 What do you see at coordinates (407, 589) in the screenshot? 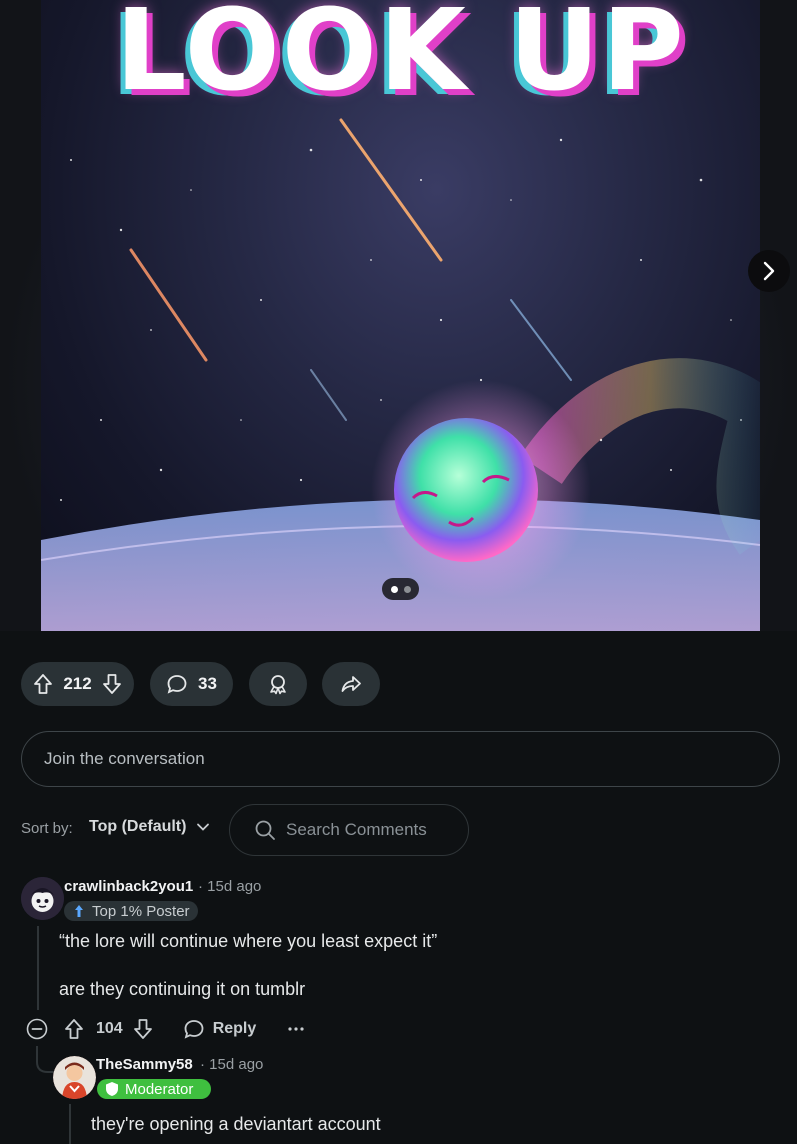
I see `carousel-dot` at bounding box center [407, 589].